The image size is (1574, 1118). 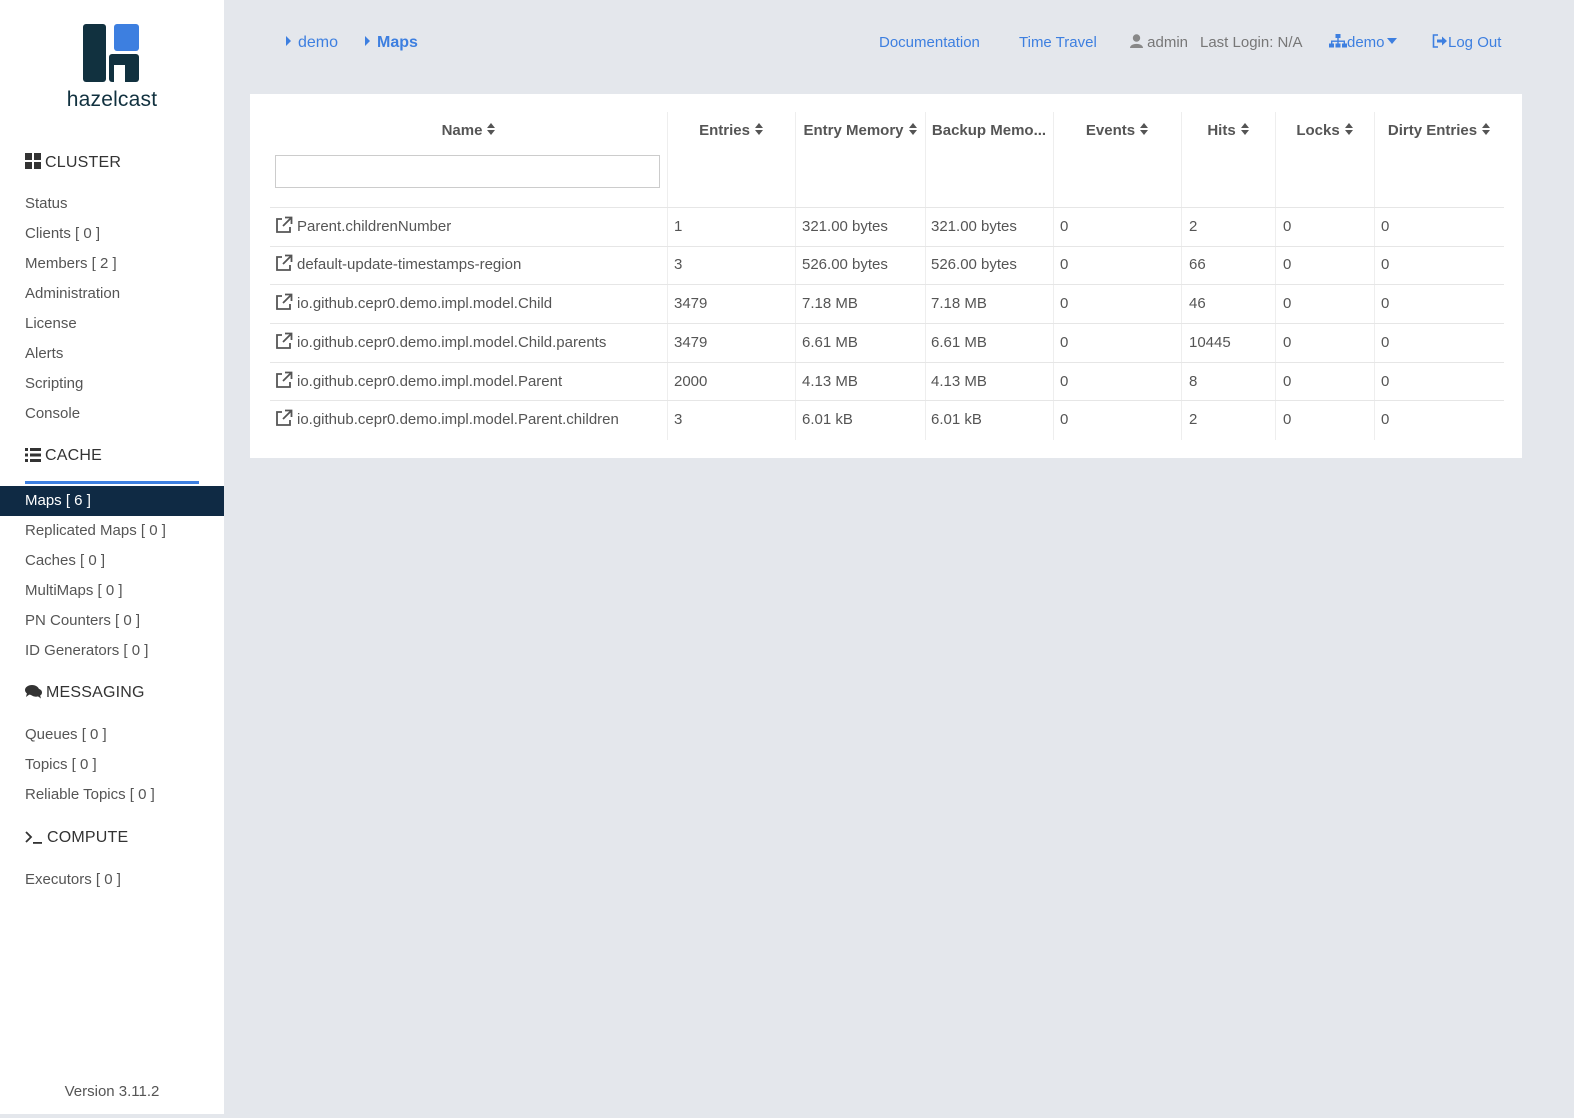 What do you see at coordinates (112, 501) in the screenshot?
I see `sidebar-item-maps: Maps [ 6 ]` at bounding box center [112, 501].